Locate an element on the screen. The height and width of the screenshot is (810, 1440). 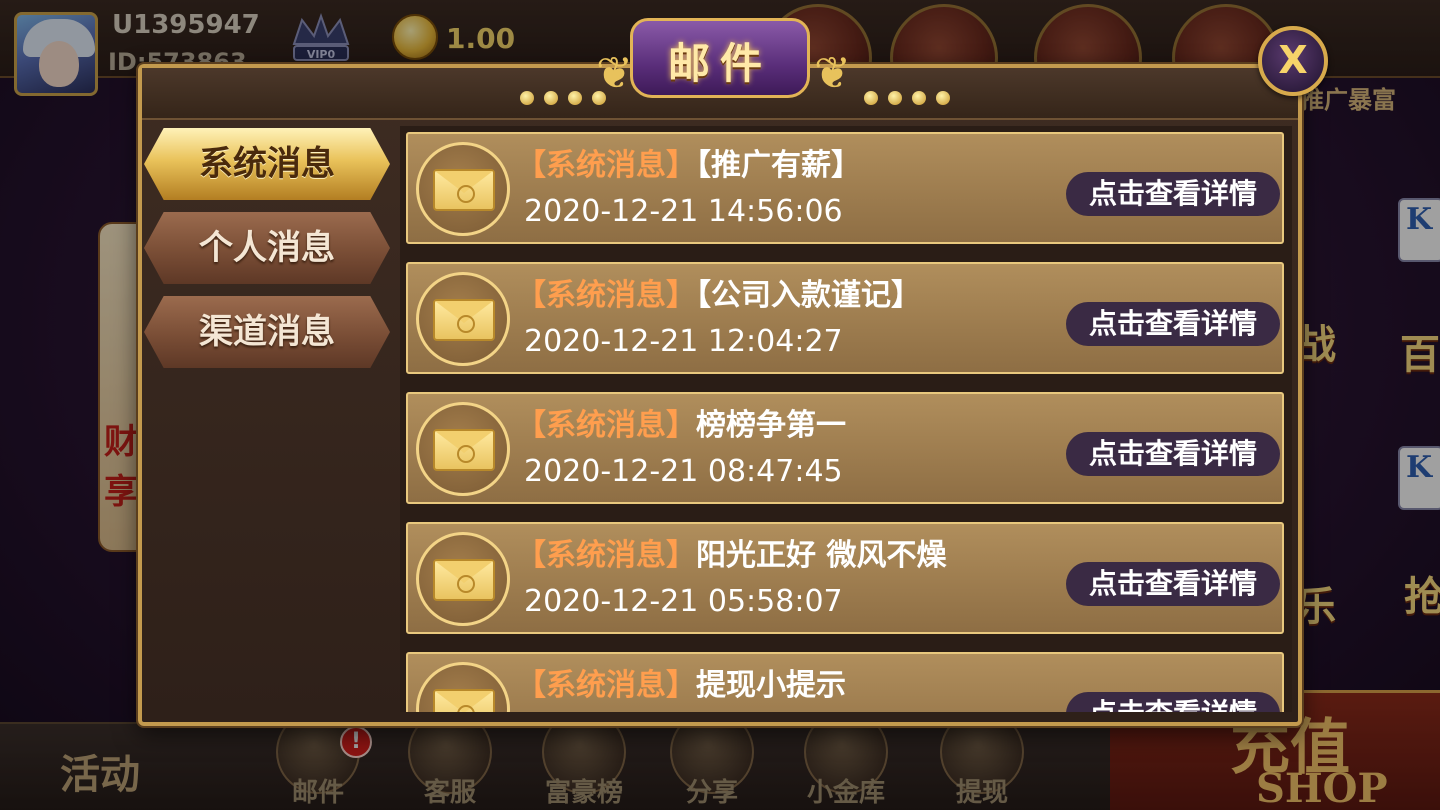
message-title: 【系统消息】提现小提示 is located at coordinates (681, 685).